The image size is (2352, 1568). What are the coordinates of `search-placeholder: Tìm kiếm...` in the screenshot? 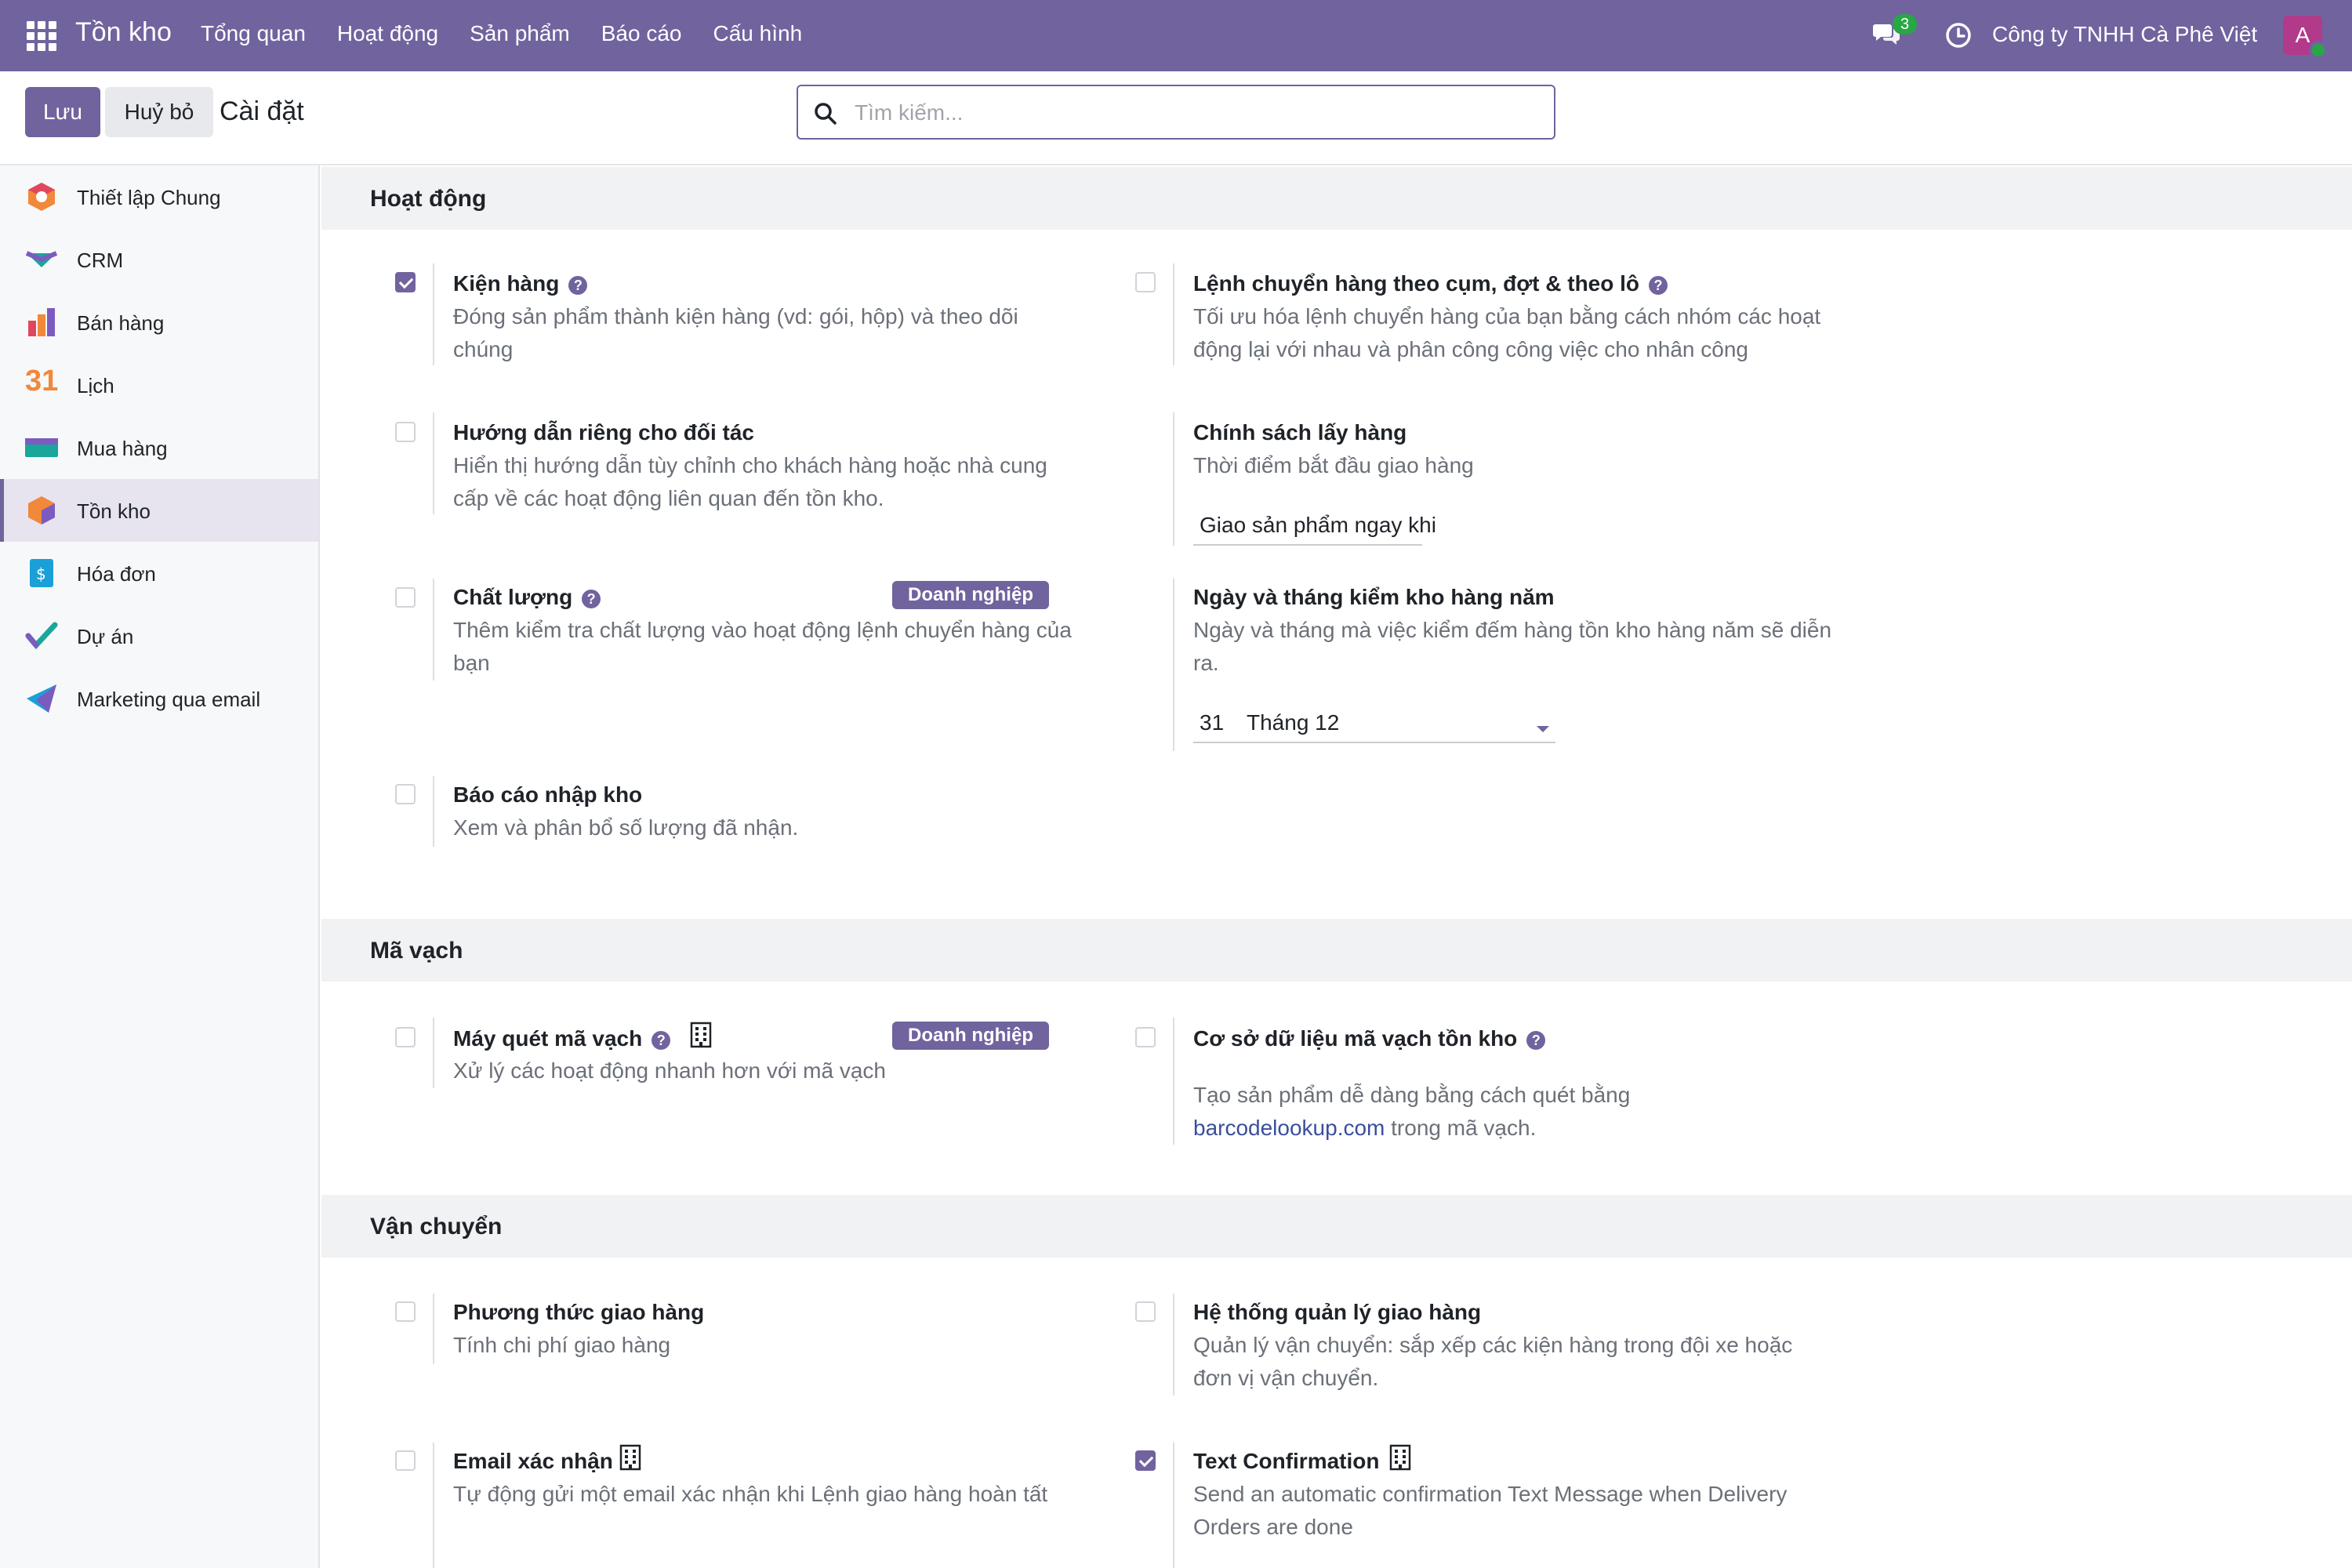 It's located at (909, 112).